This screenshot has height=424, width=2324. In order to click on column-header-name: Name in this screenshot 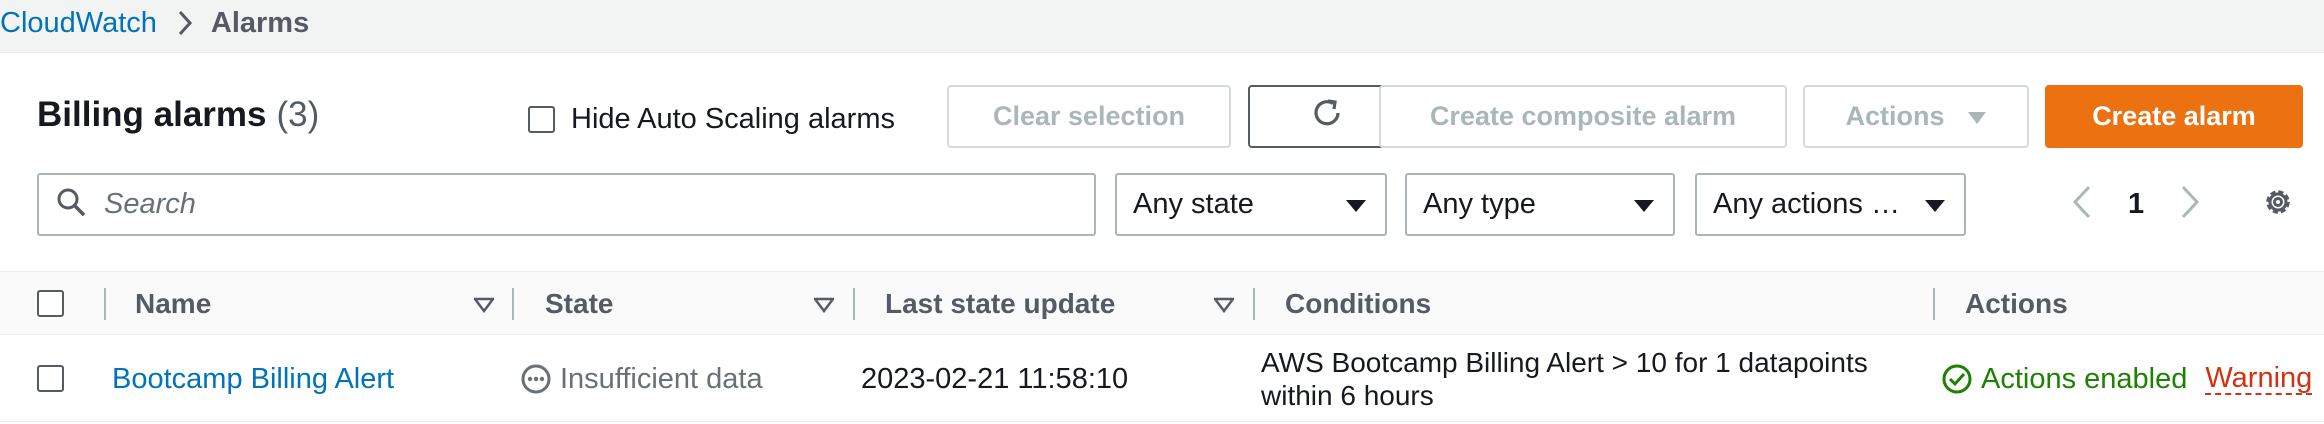, I will do `click(173, 304)`.